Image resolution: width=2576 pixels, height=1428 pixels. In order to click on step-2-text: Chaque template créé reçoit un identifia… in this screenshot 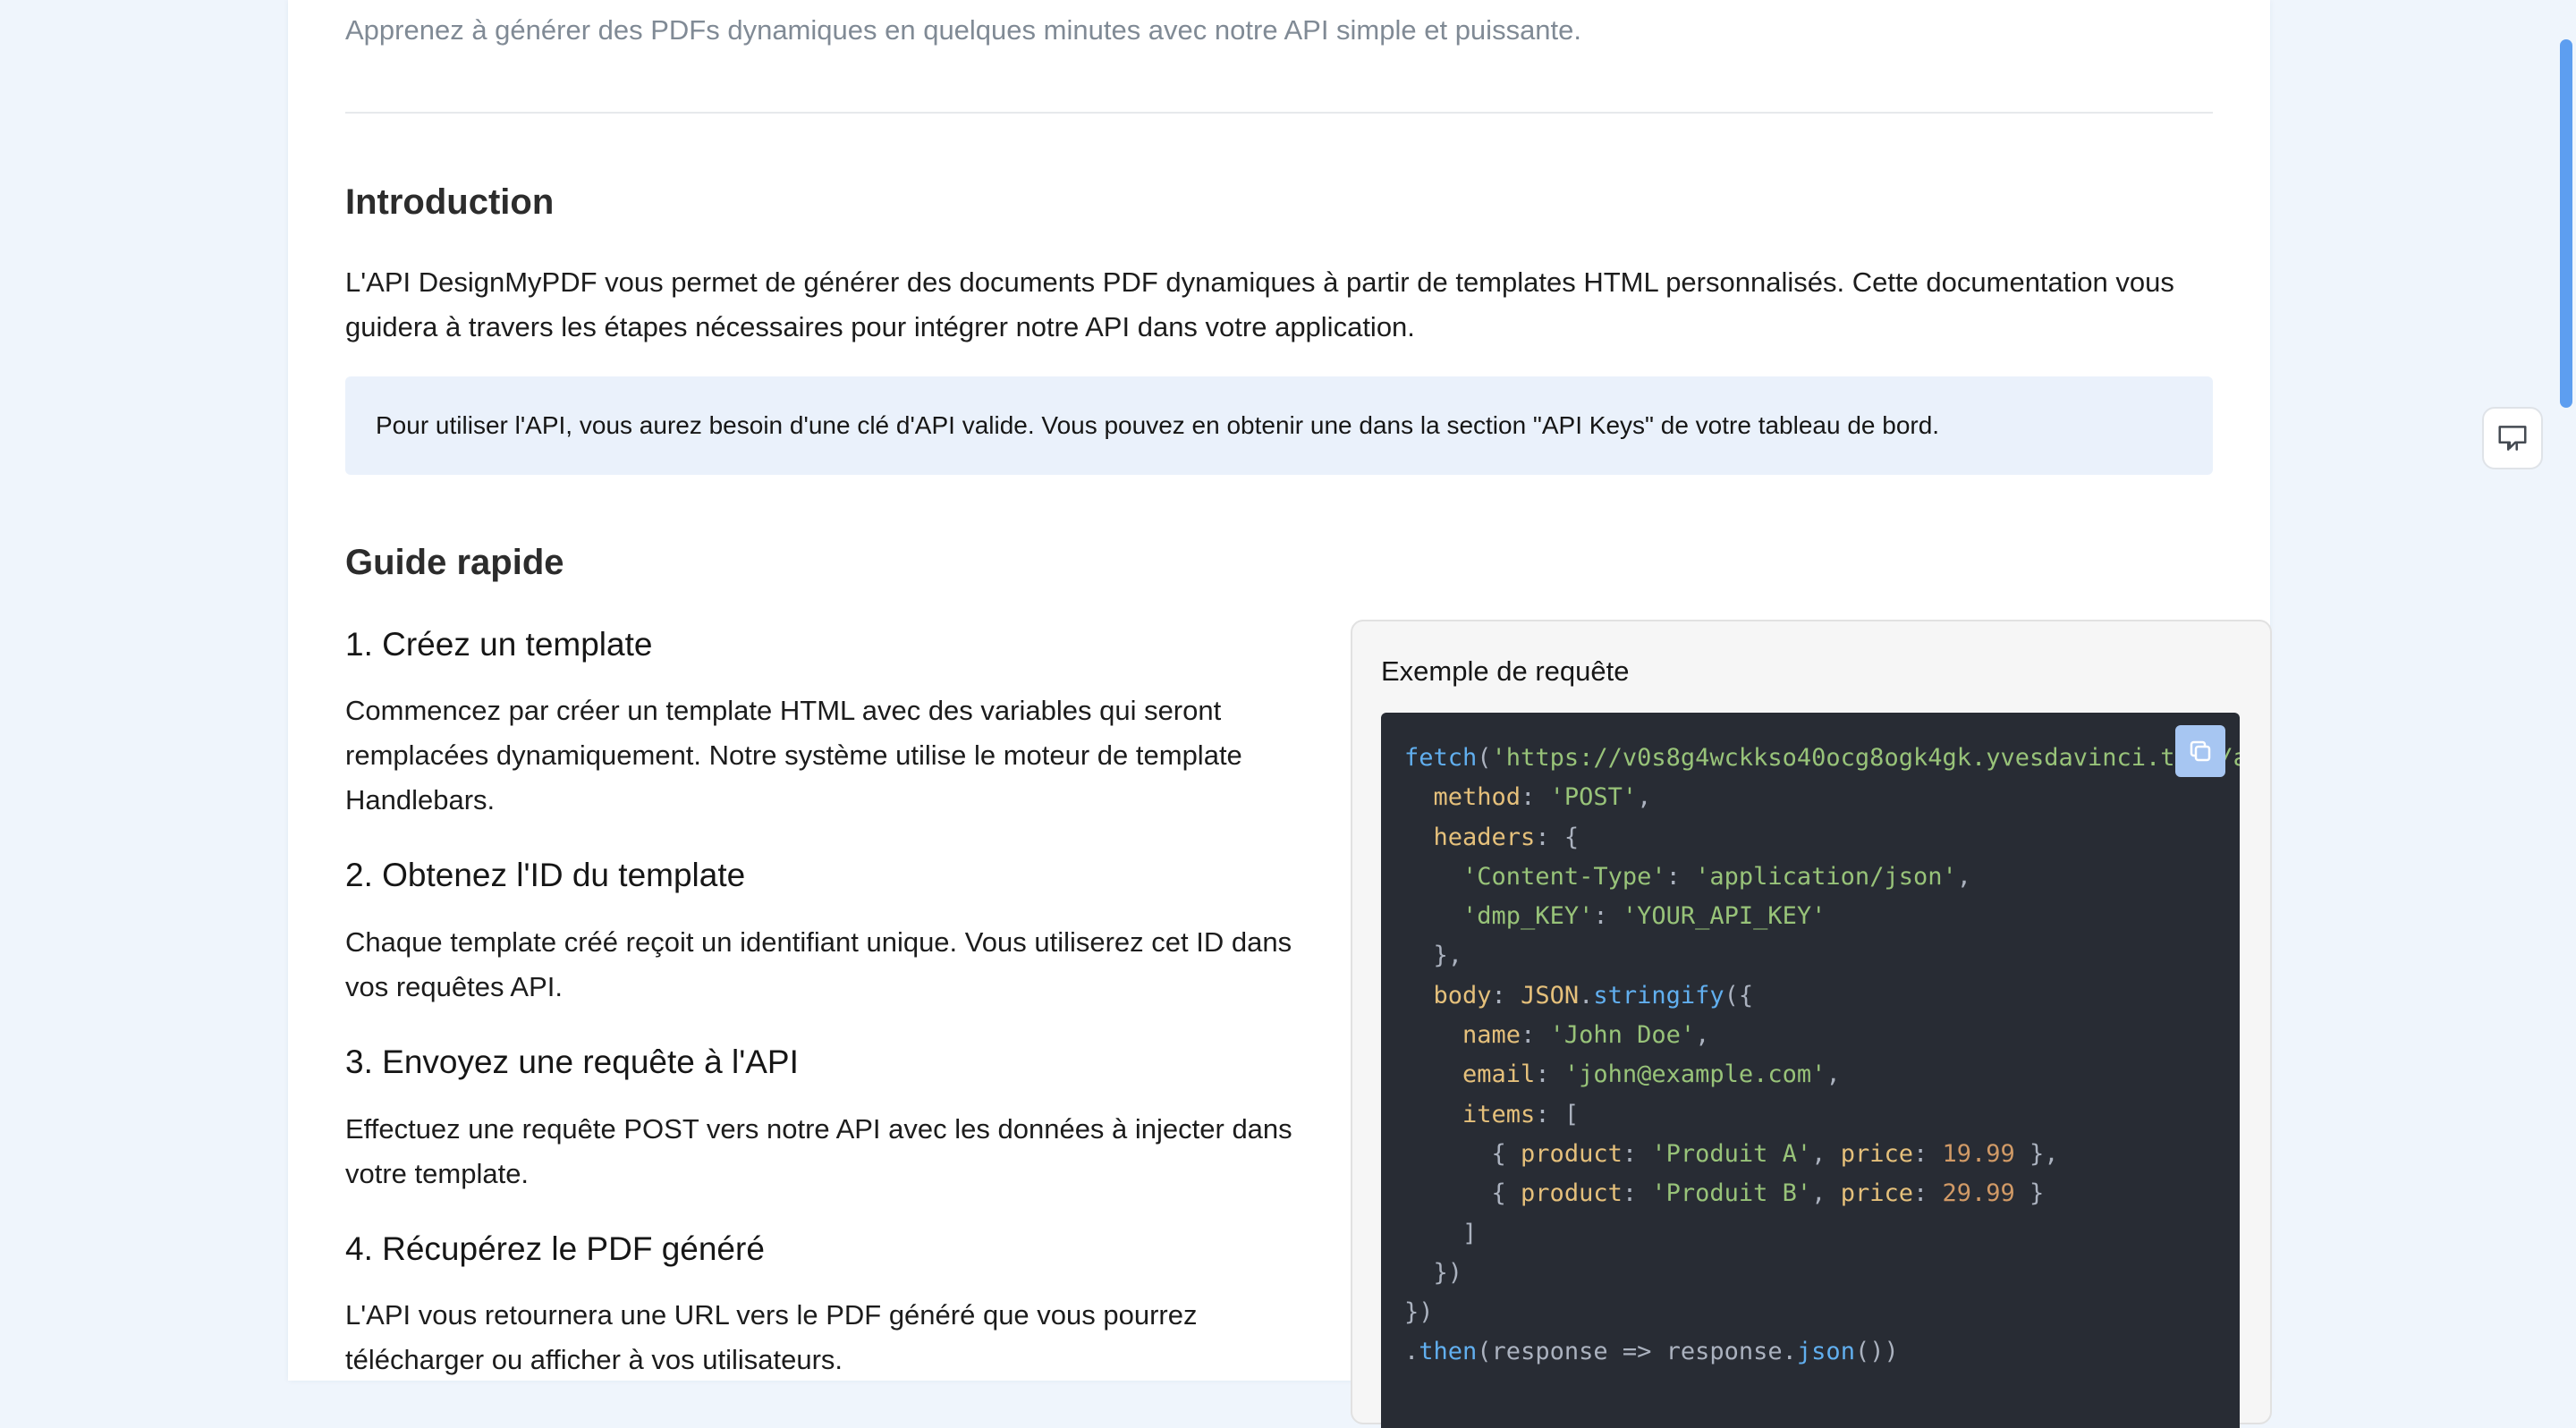, I will do `click(818, 964)`.